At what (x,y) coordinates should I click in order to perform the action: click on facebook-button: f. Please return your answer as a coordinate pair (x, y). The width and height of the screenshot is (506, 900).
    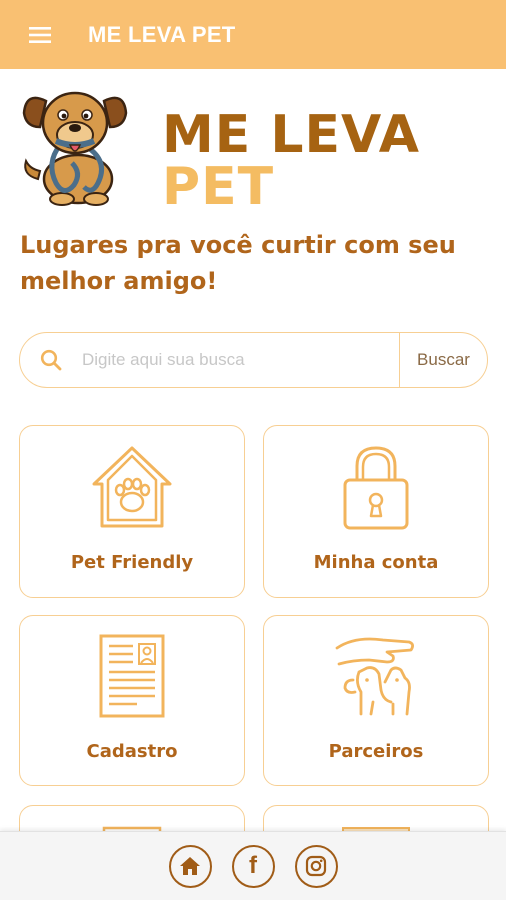
    Looking at the image, I should click on (253, 866).